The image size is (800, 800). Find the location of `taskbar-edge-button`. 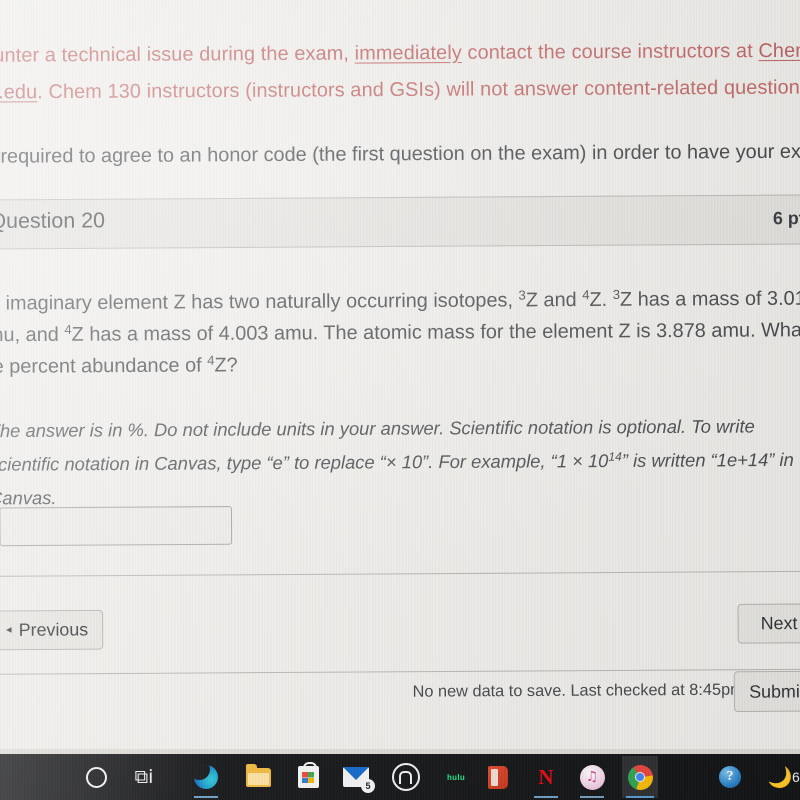

taskbar-edge-button is located at coordinates (206, 779).